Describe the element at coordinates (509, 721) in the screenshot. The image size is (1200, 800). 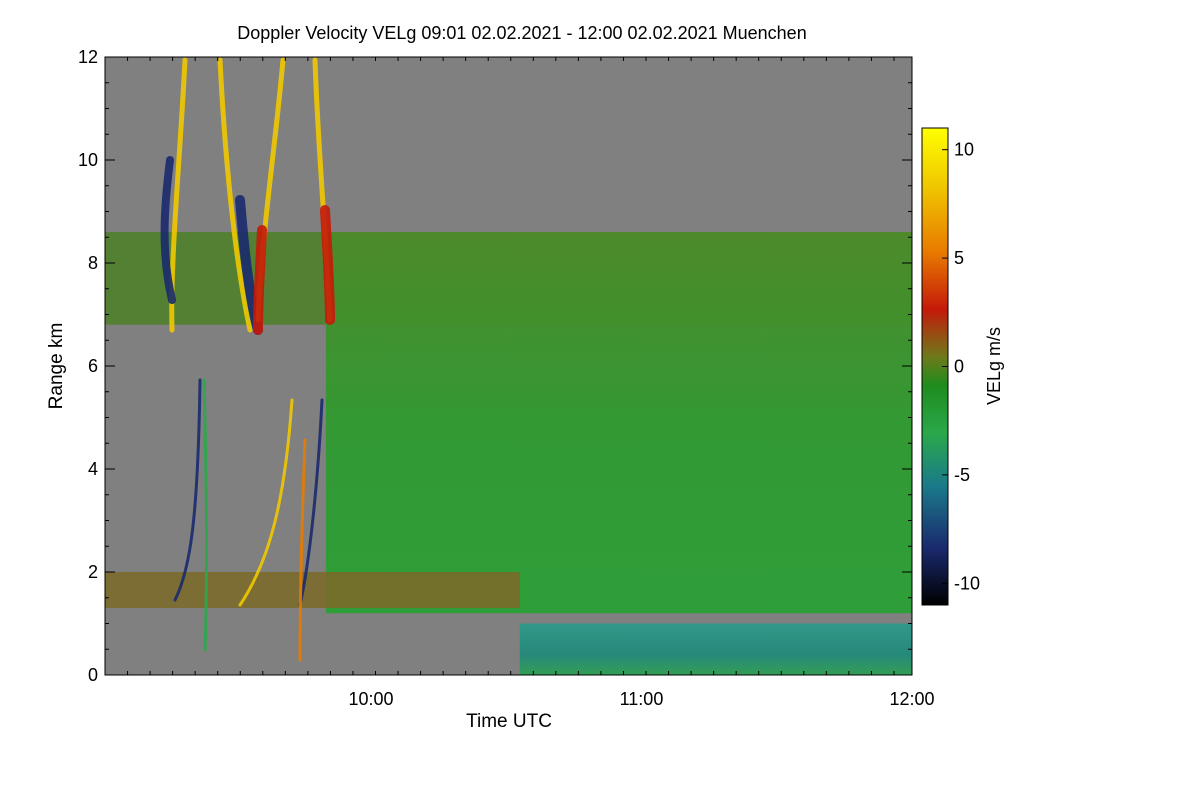
I see `x-axis-label: Time UTC` at that location.